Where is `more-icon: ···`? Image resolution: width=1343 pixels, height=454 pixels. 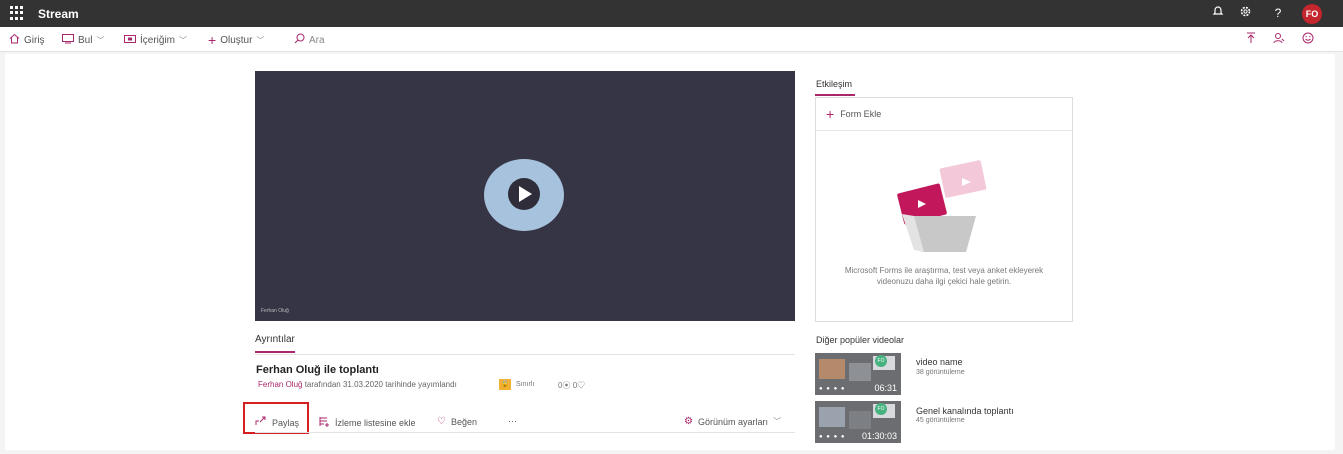
more-icon: ··· is located at coordinates (512, 421).